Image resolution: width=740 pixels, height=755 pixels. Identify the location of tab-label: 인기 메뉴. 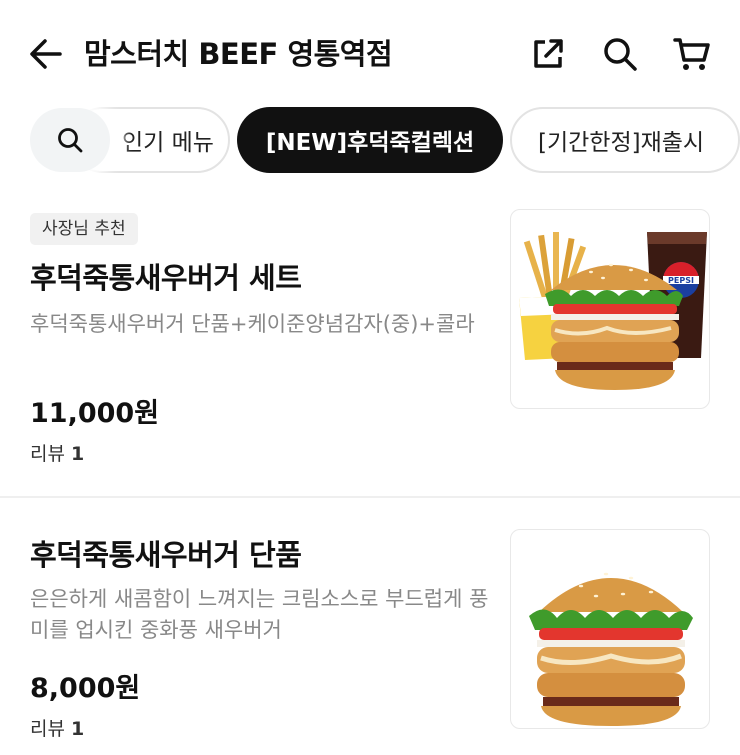
(168, 143).